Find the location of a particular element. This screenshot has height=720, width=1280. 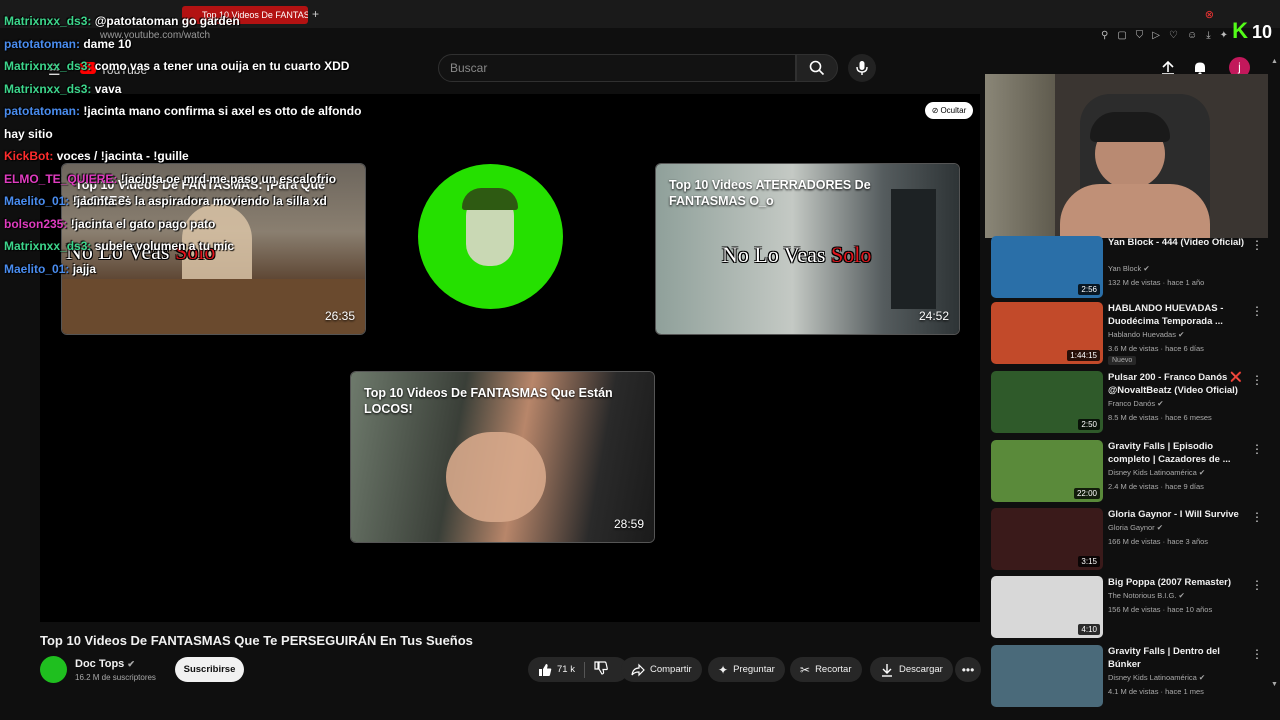

card-duration: 24:52 is located at coordinates (933, 316).